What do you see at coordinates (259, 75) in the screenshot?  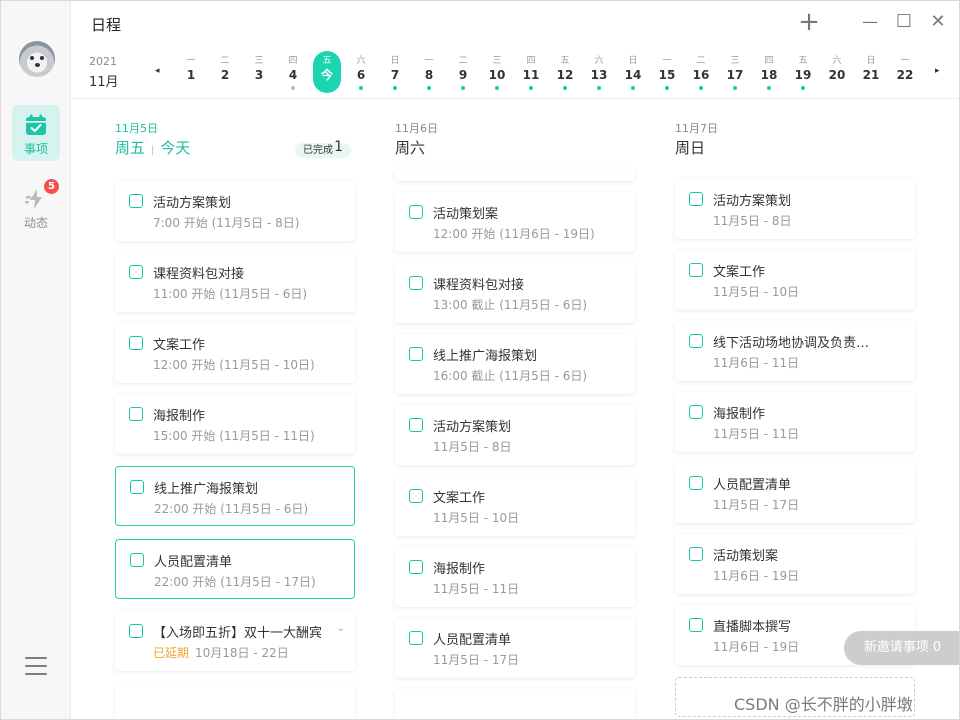 I see `day-number: 3` at bounding box center [259, 75].